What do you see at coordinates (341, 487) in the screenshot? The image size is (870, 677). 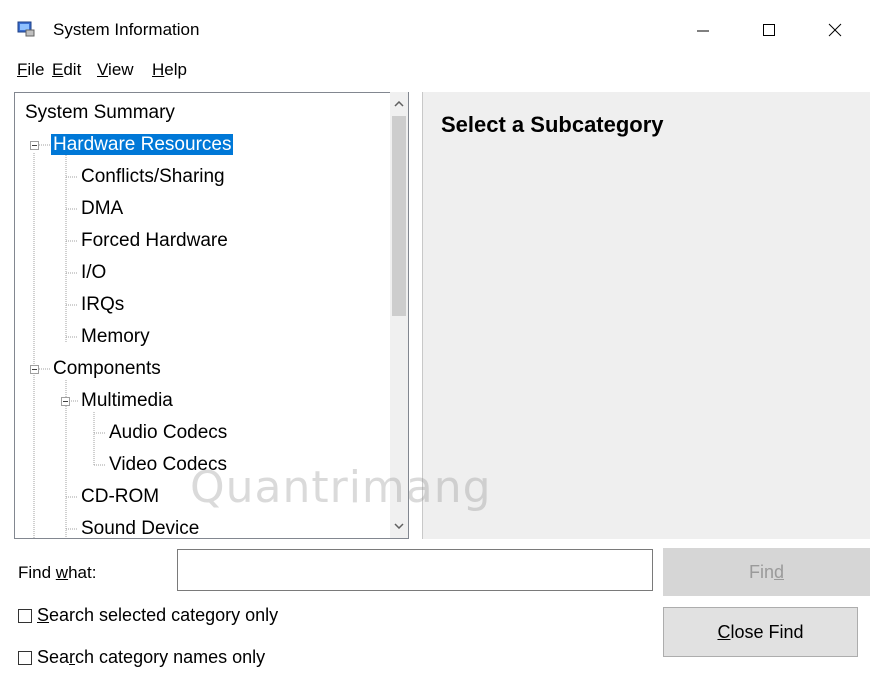 I see `watermark-logo: Quantrimang` at bounding box center [341, 487].